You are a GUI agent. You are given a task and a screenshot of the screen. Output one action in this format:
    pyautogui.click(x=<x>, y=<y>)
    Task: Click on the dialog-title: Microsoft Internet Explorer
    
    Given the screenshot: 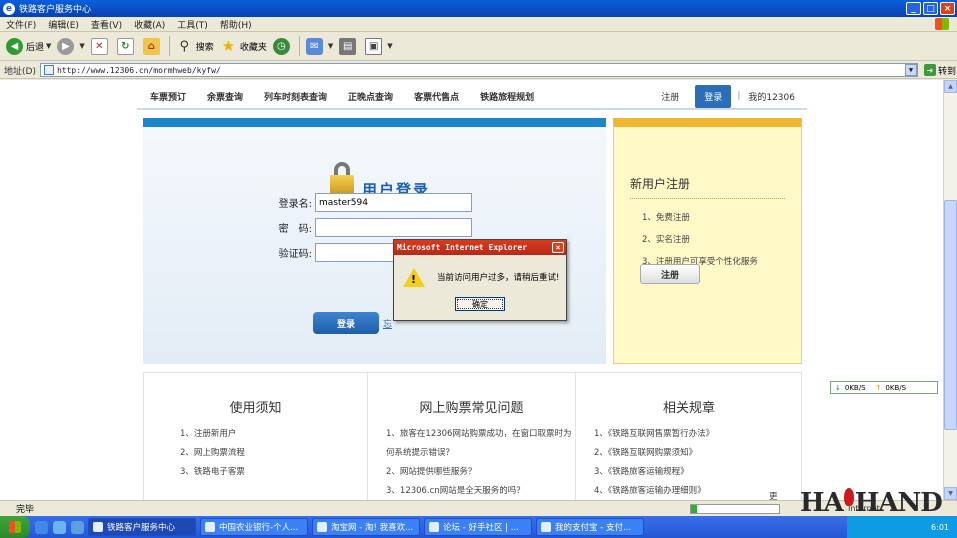 What is the action you would take?
    pyautogui.click(x=462, y=247)
    